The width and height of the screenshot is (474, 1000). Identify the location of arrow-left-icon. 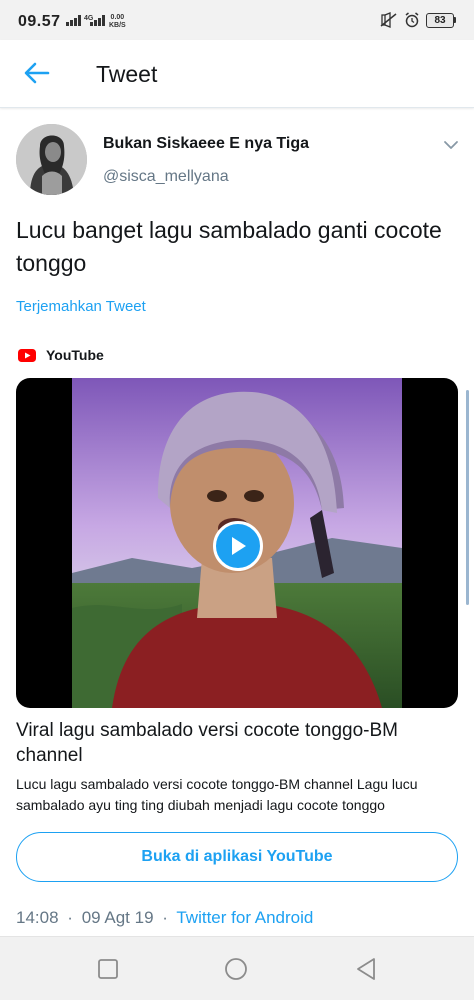
(37, 73).